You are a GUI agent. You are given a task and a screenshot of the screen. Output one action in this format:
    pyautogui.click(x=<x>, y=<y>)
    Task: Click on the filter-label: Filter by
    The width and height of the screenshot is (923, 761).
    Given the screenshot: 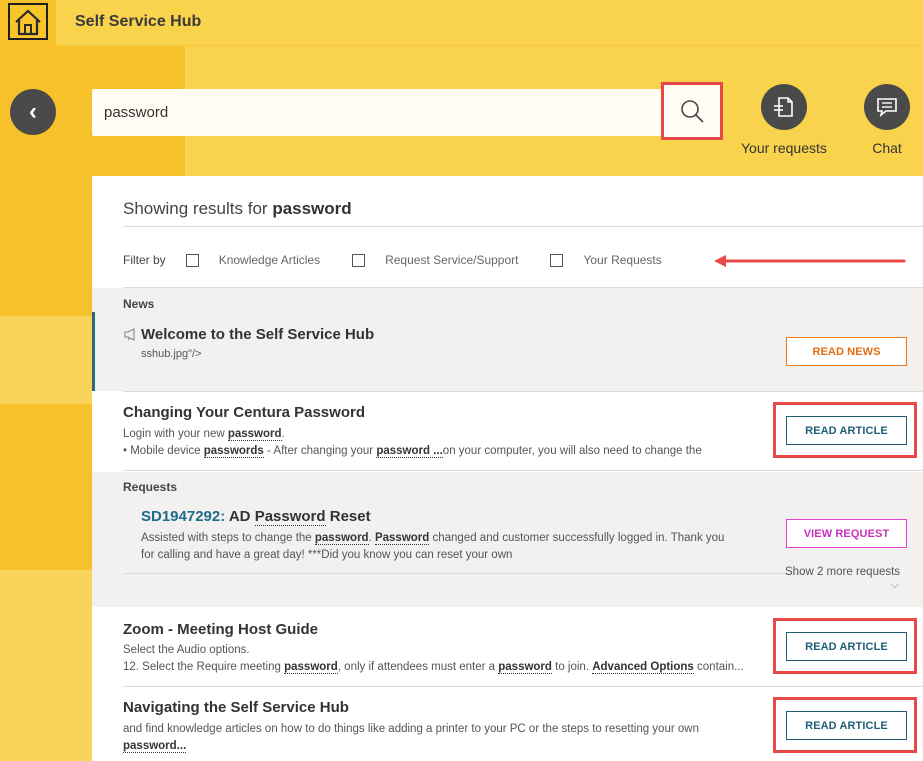 What is the action you would take?
    pyautogui.click(x=144, y=260)
    